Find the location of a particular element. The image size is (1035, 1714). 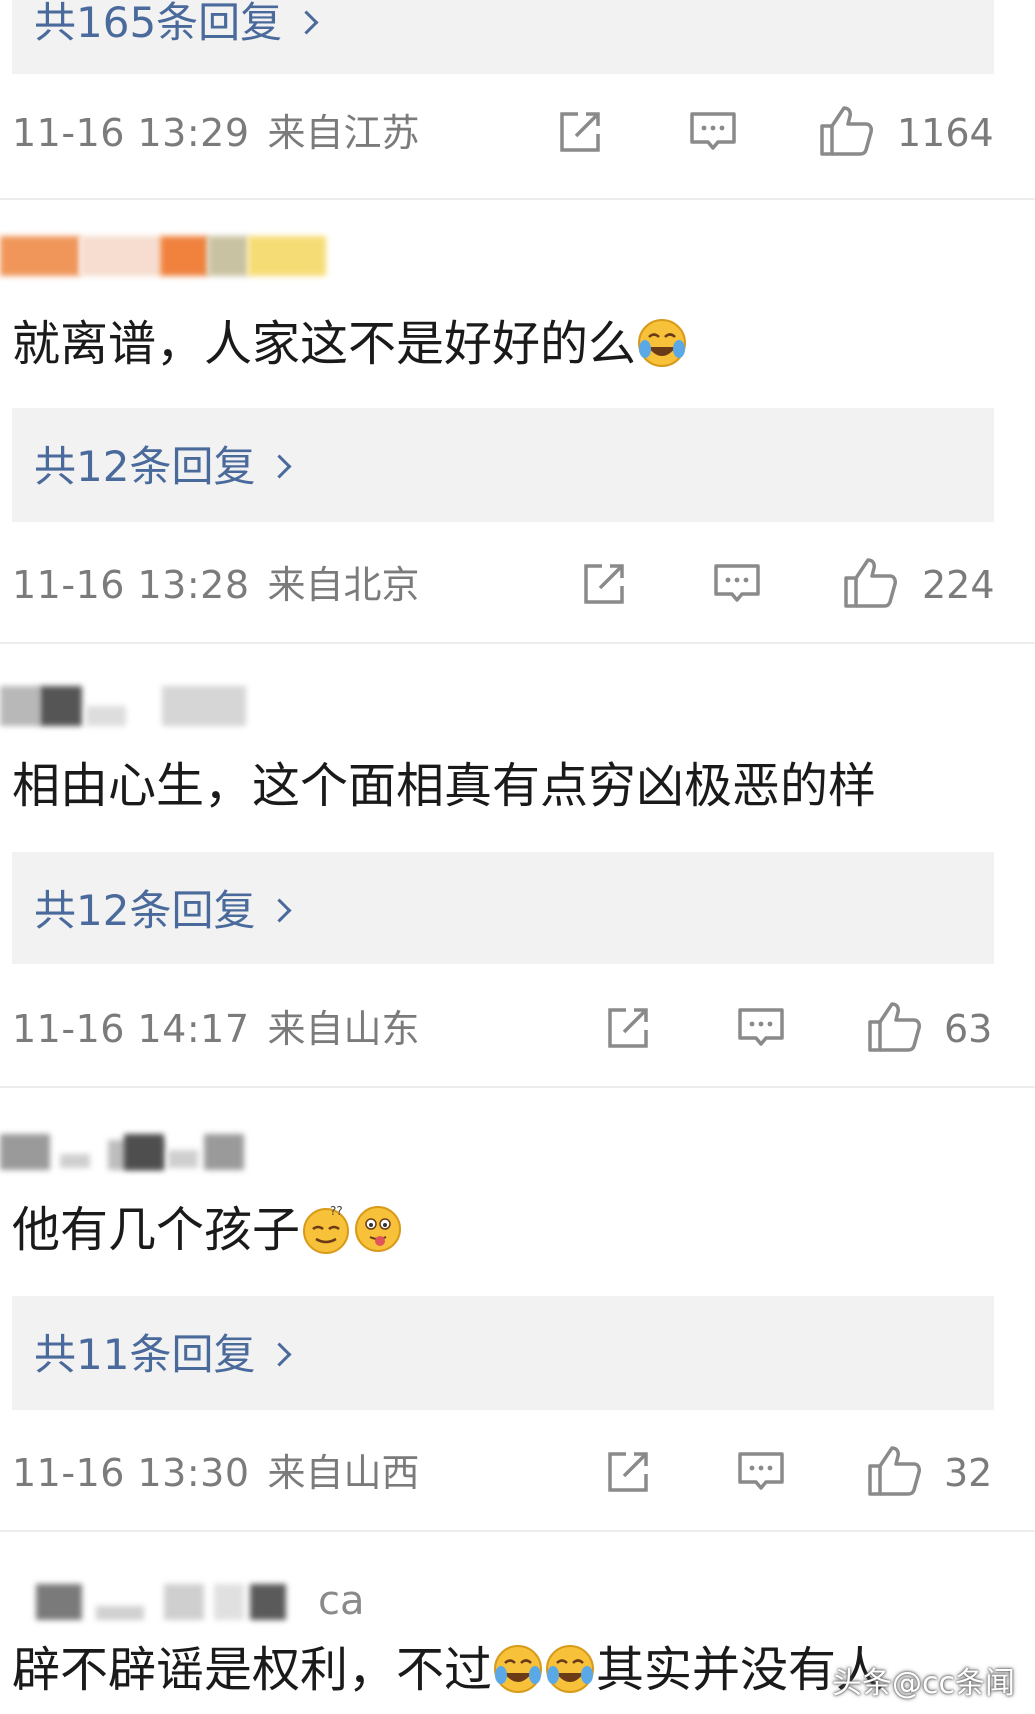

comment-meta: 11-16 13:29 来自江苏 is located at coordinates (216, 133).